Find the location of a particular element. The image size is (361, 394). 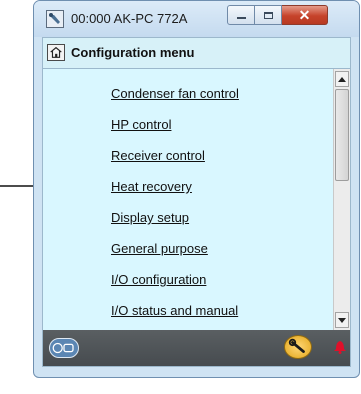

home-icon is located at coordinates (56, 52).